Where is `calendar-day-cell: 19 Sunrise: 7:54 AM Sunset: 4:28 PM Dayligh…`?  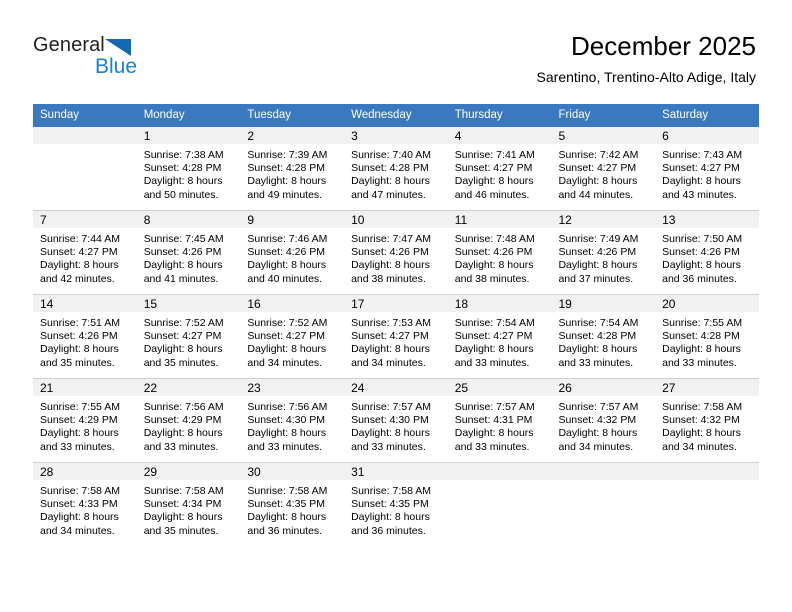
calendar-day-cell: 19 Sunrise: 7:54 AM Sunset: 4:28 PM Dayligh… is located at coordinates (603, 336).